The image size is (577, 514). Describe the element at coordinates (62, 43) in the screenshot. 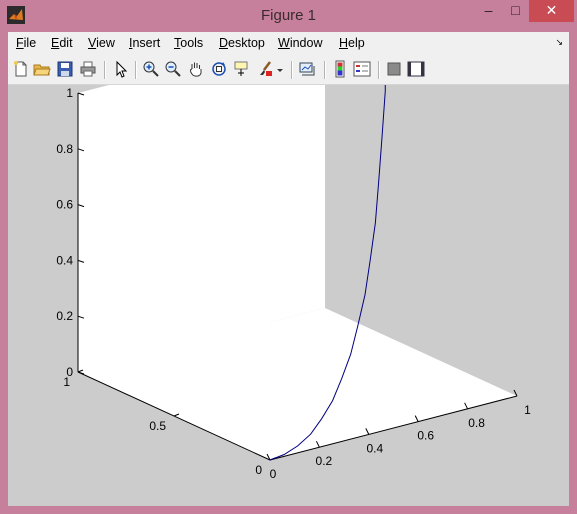

I see `menu-edit: Edit` at that location.